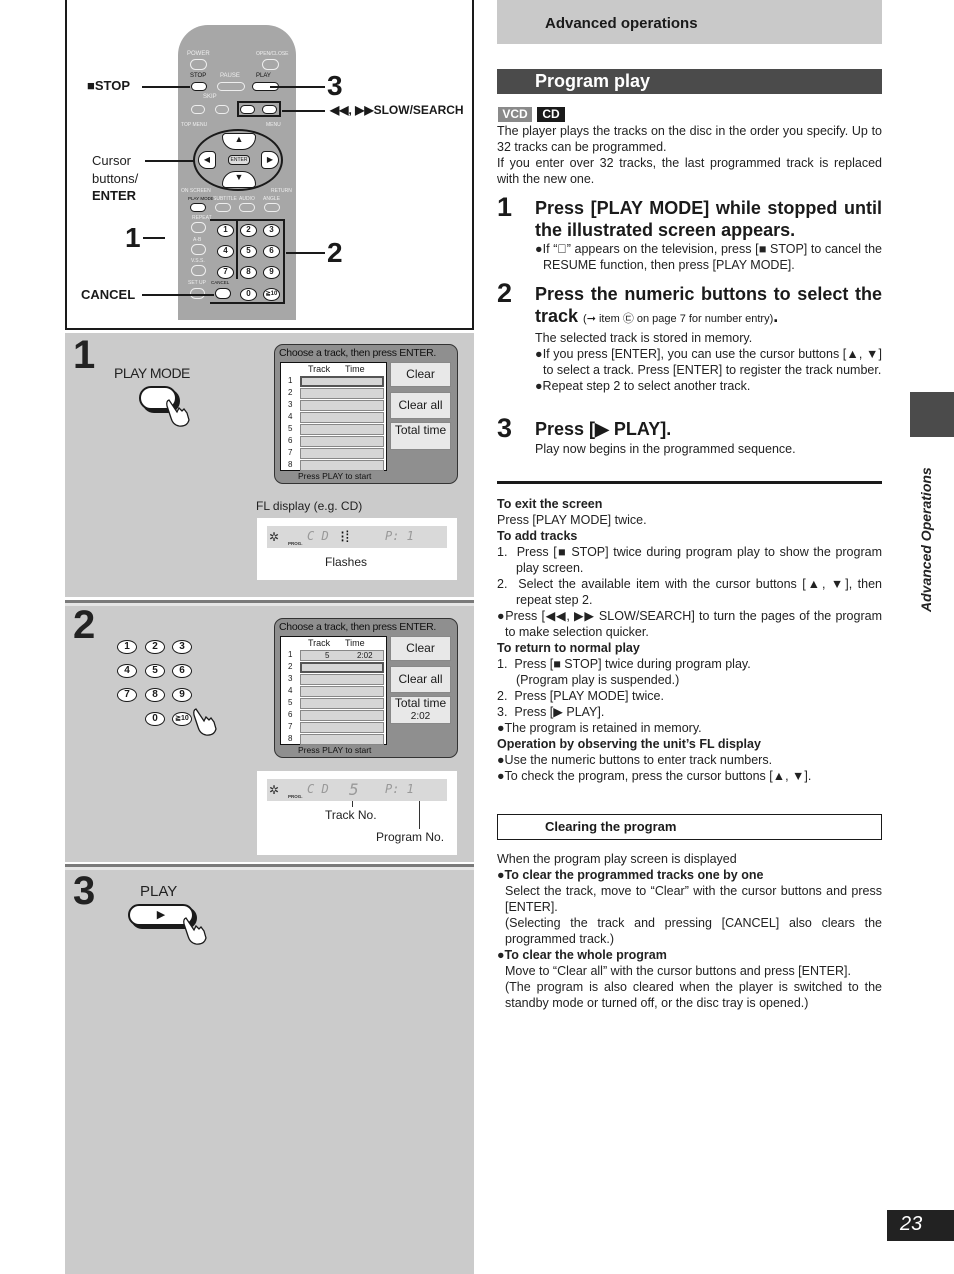 This screenshot has width=954, height=1274. Describe the element at coordinates (290, 404) in the screenshot. I see `row-index: 3` at that location.